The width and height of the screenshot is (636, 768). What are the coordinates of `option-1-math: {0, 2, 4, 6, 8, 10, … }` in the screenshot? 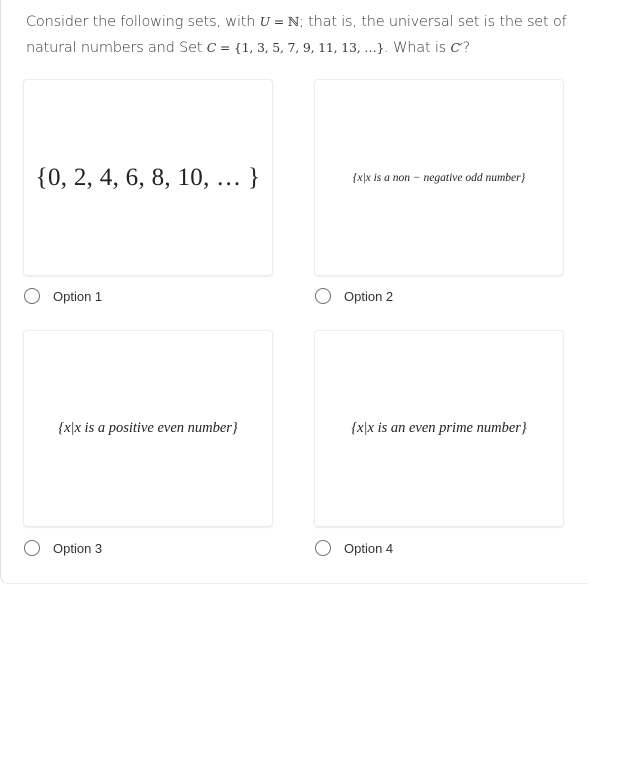 It's located at (148, 177).